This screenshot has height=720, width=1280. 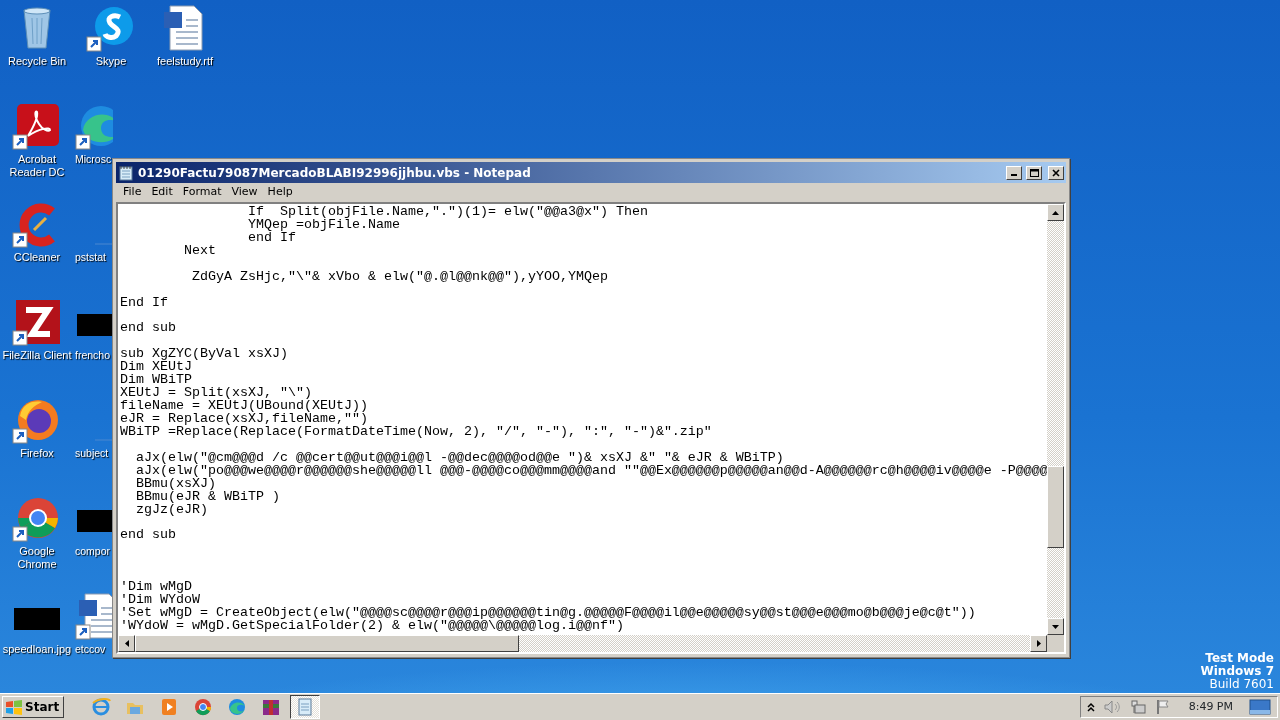 What do you see at coordinates (184, 61) in the screenshot?
I see `icon-label: feelstudy.rtf` at bounding box center [184, 61].